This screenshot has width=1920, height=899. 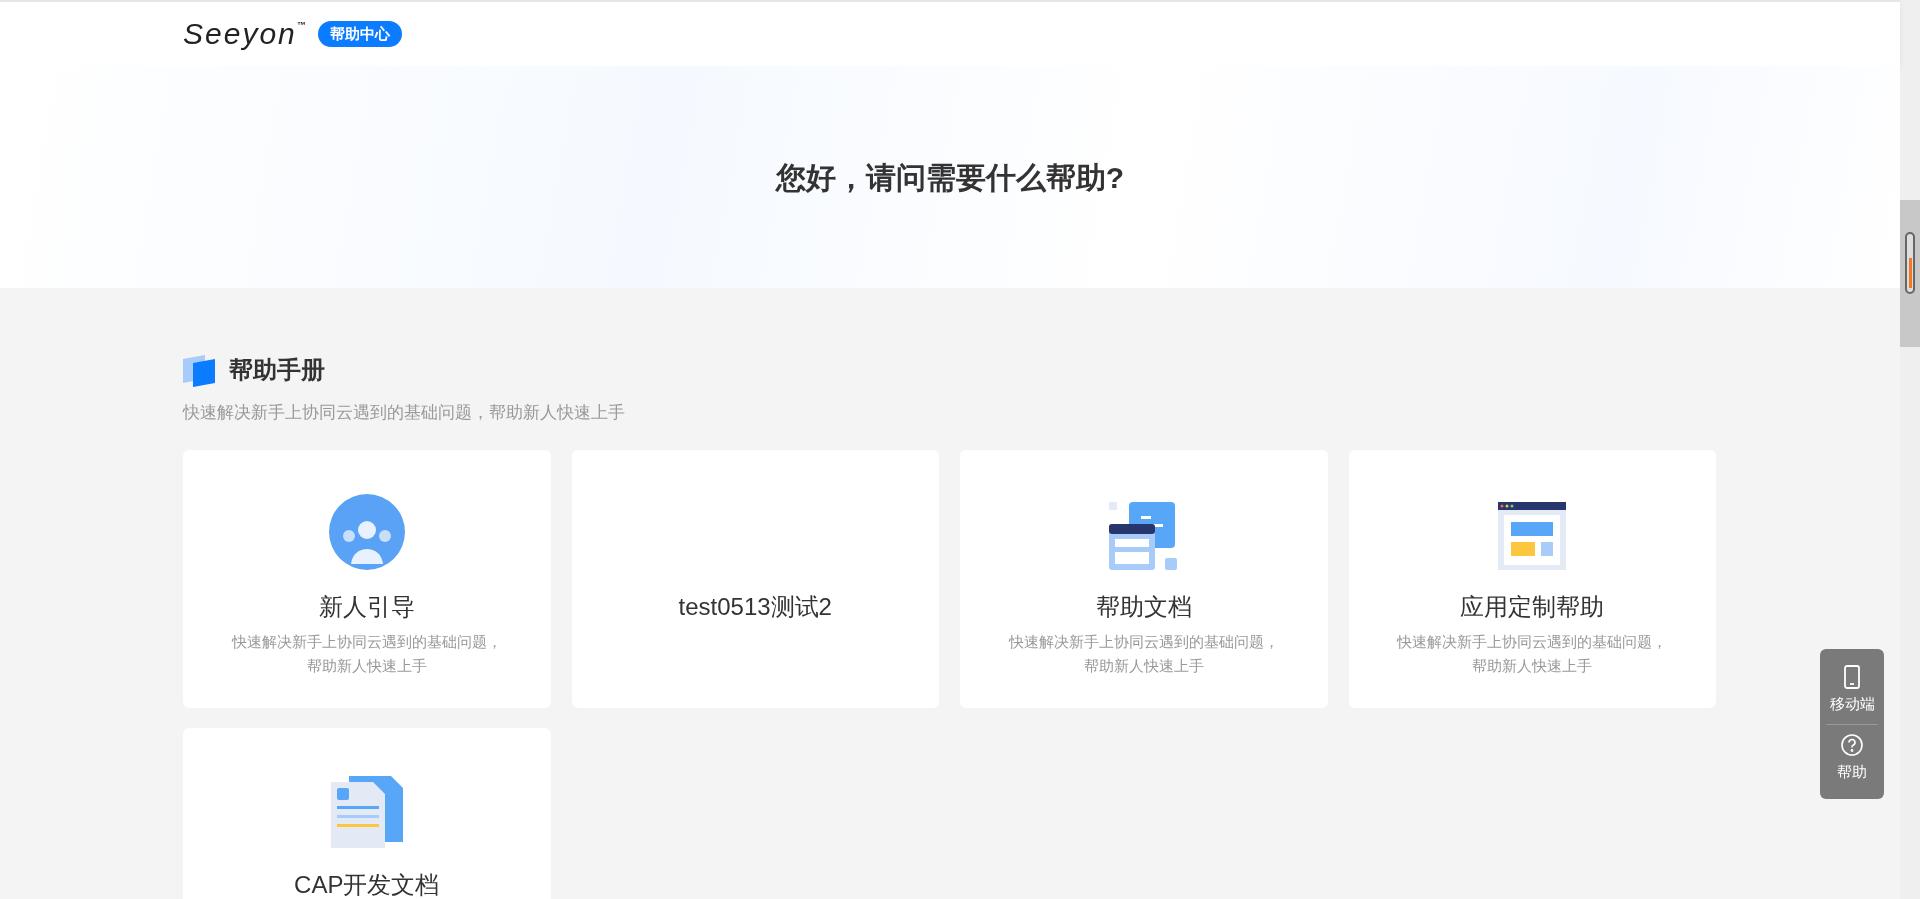 What do you see at coordinates (367, 884) in the screenshot?
I see `card-title: CAP开发文档` at bounding box center [367, 884].